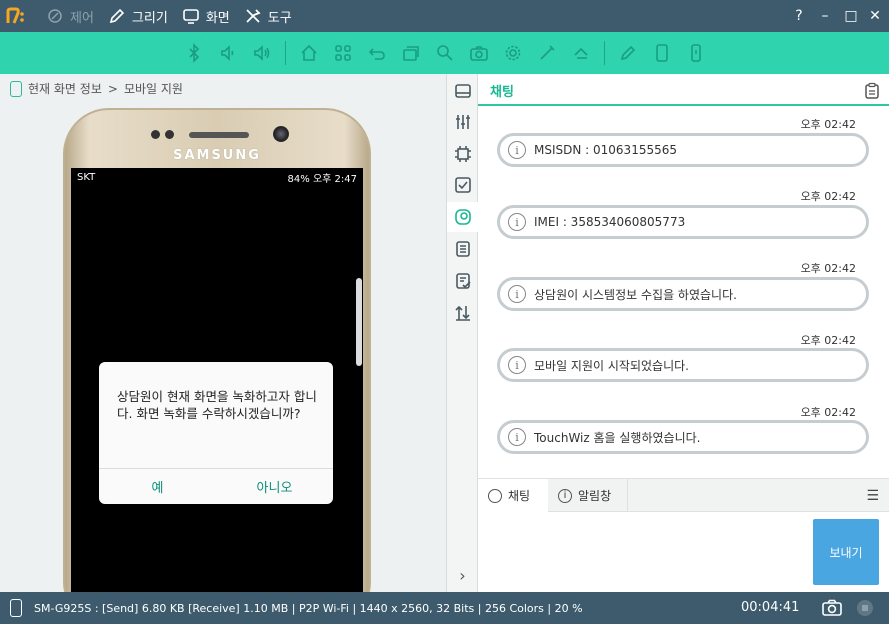 This screenshot has height=624, width=889. What do you see at coordinates (846, 552) in the screenshot?
I see `send-button: 보내기` at bounding box center [846, 552].